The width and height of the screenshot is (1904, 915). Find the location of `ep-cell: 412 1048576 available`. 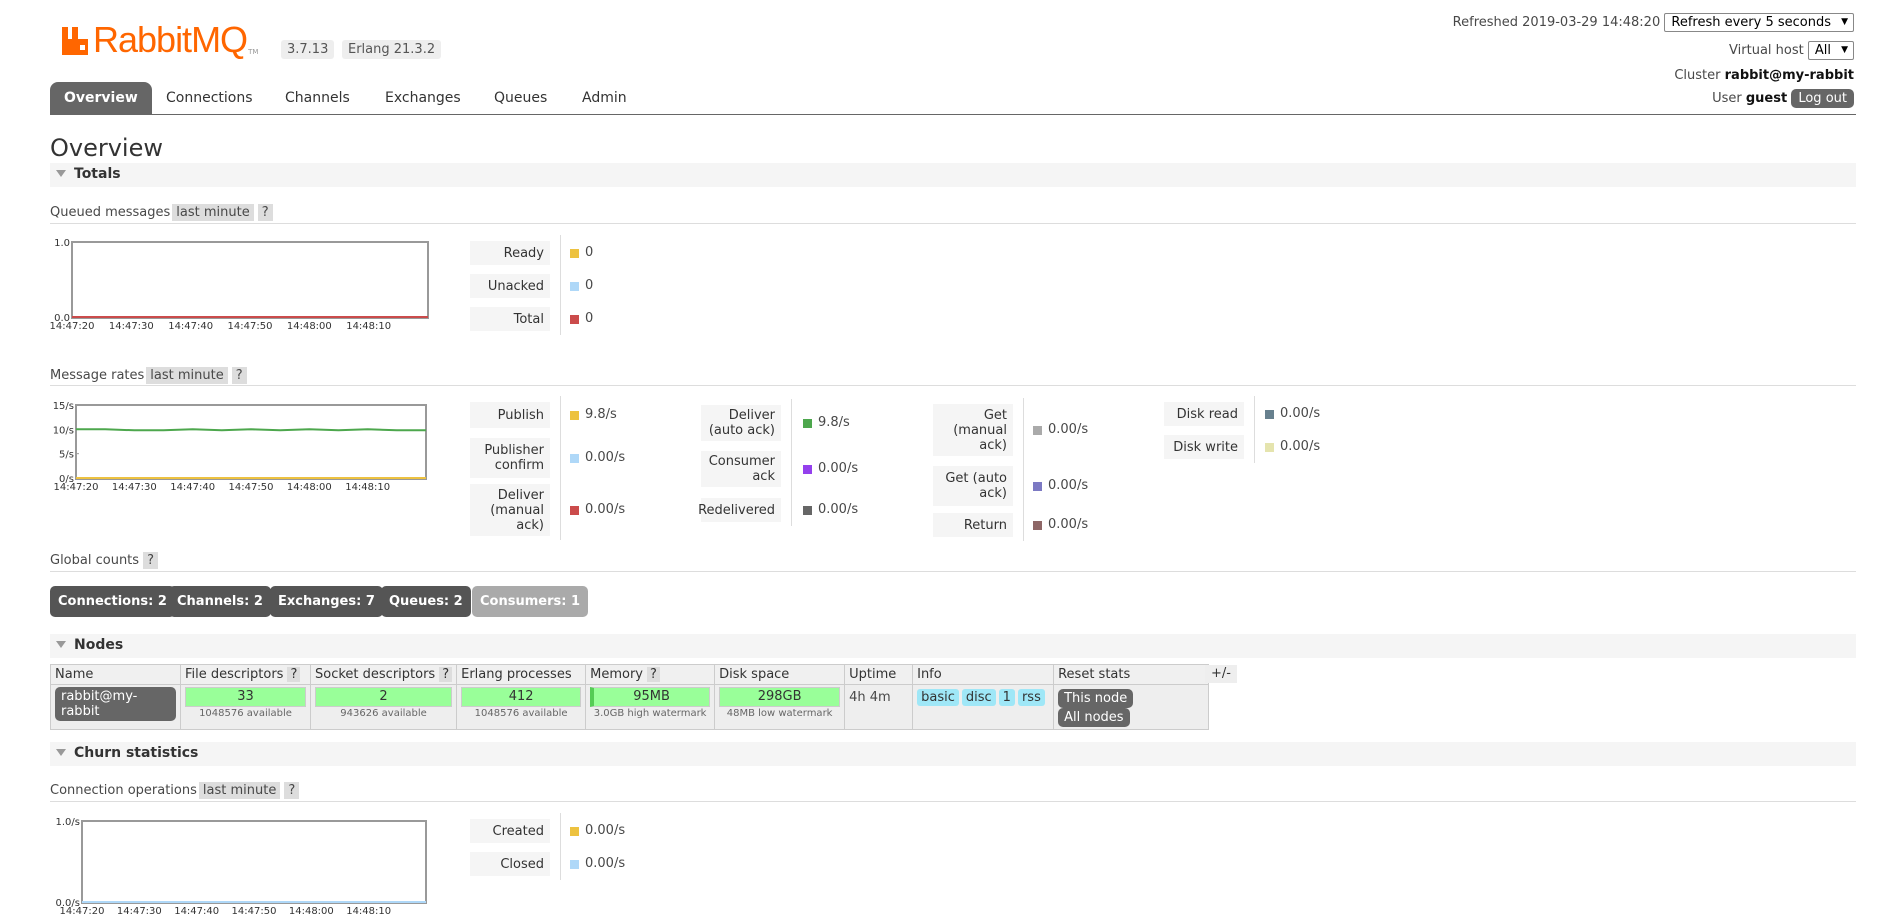

ep-cell: 412 1048576 available is located at coordinates (521, 707).